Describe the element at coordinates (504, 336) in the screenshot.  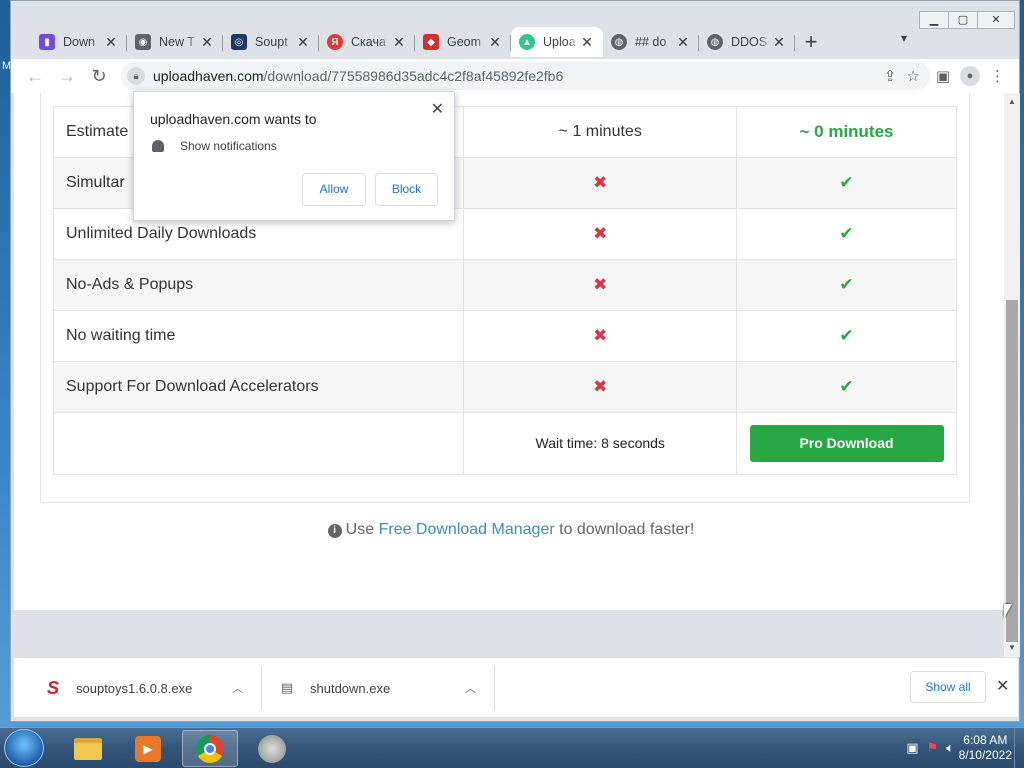
I see `table-row: No waiting time ✖ ✔` at that location.